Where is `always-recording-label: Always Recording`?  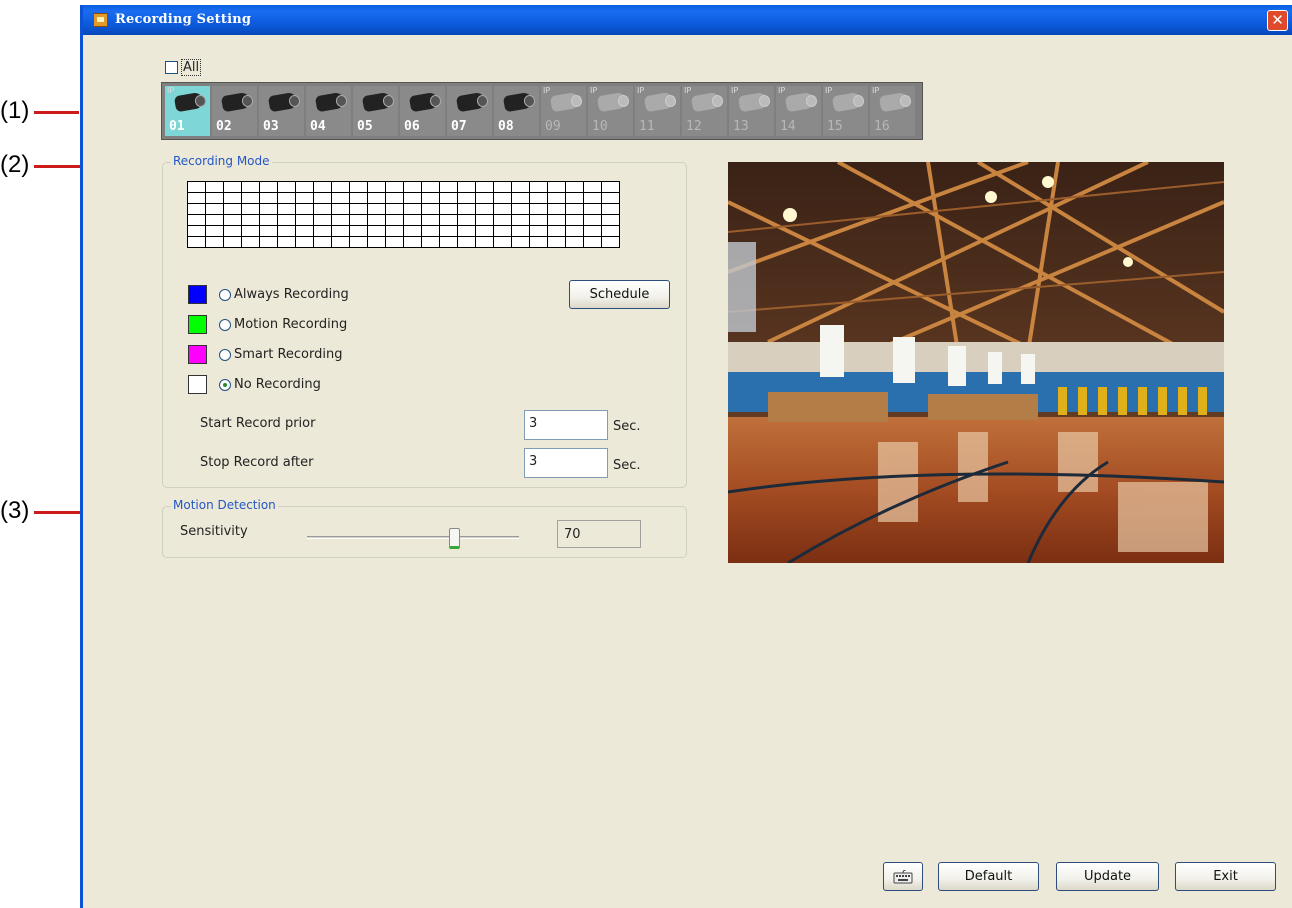 always-recording-label: Always Recording is located at coordinates (291, 294).